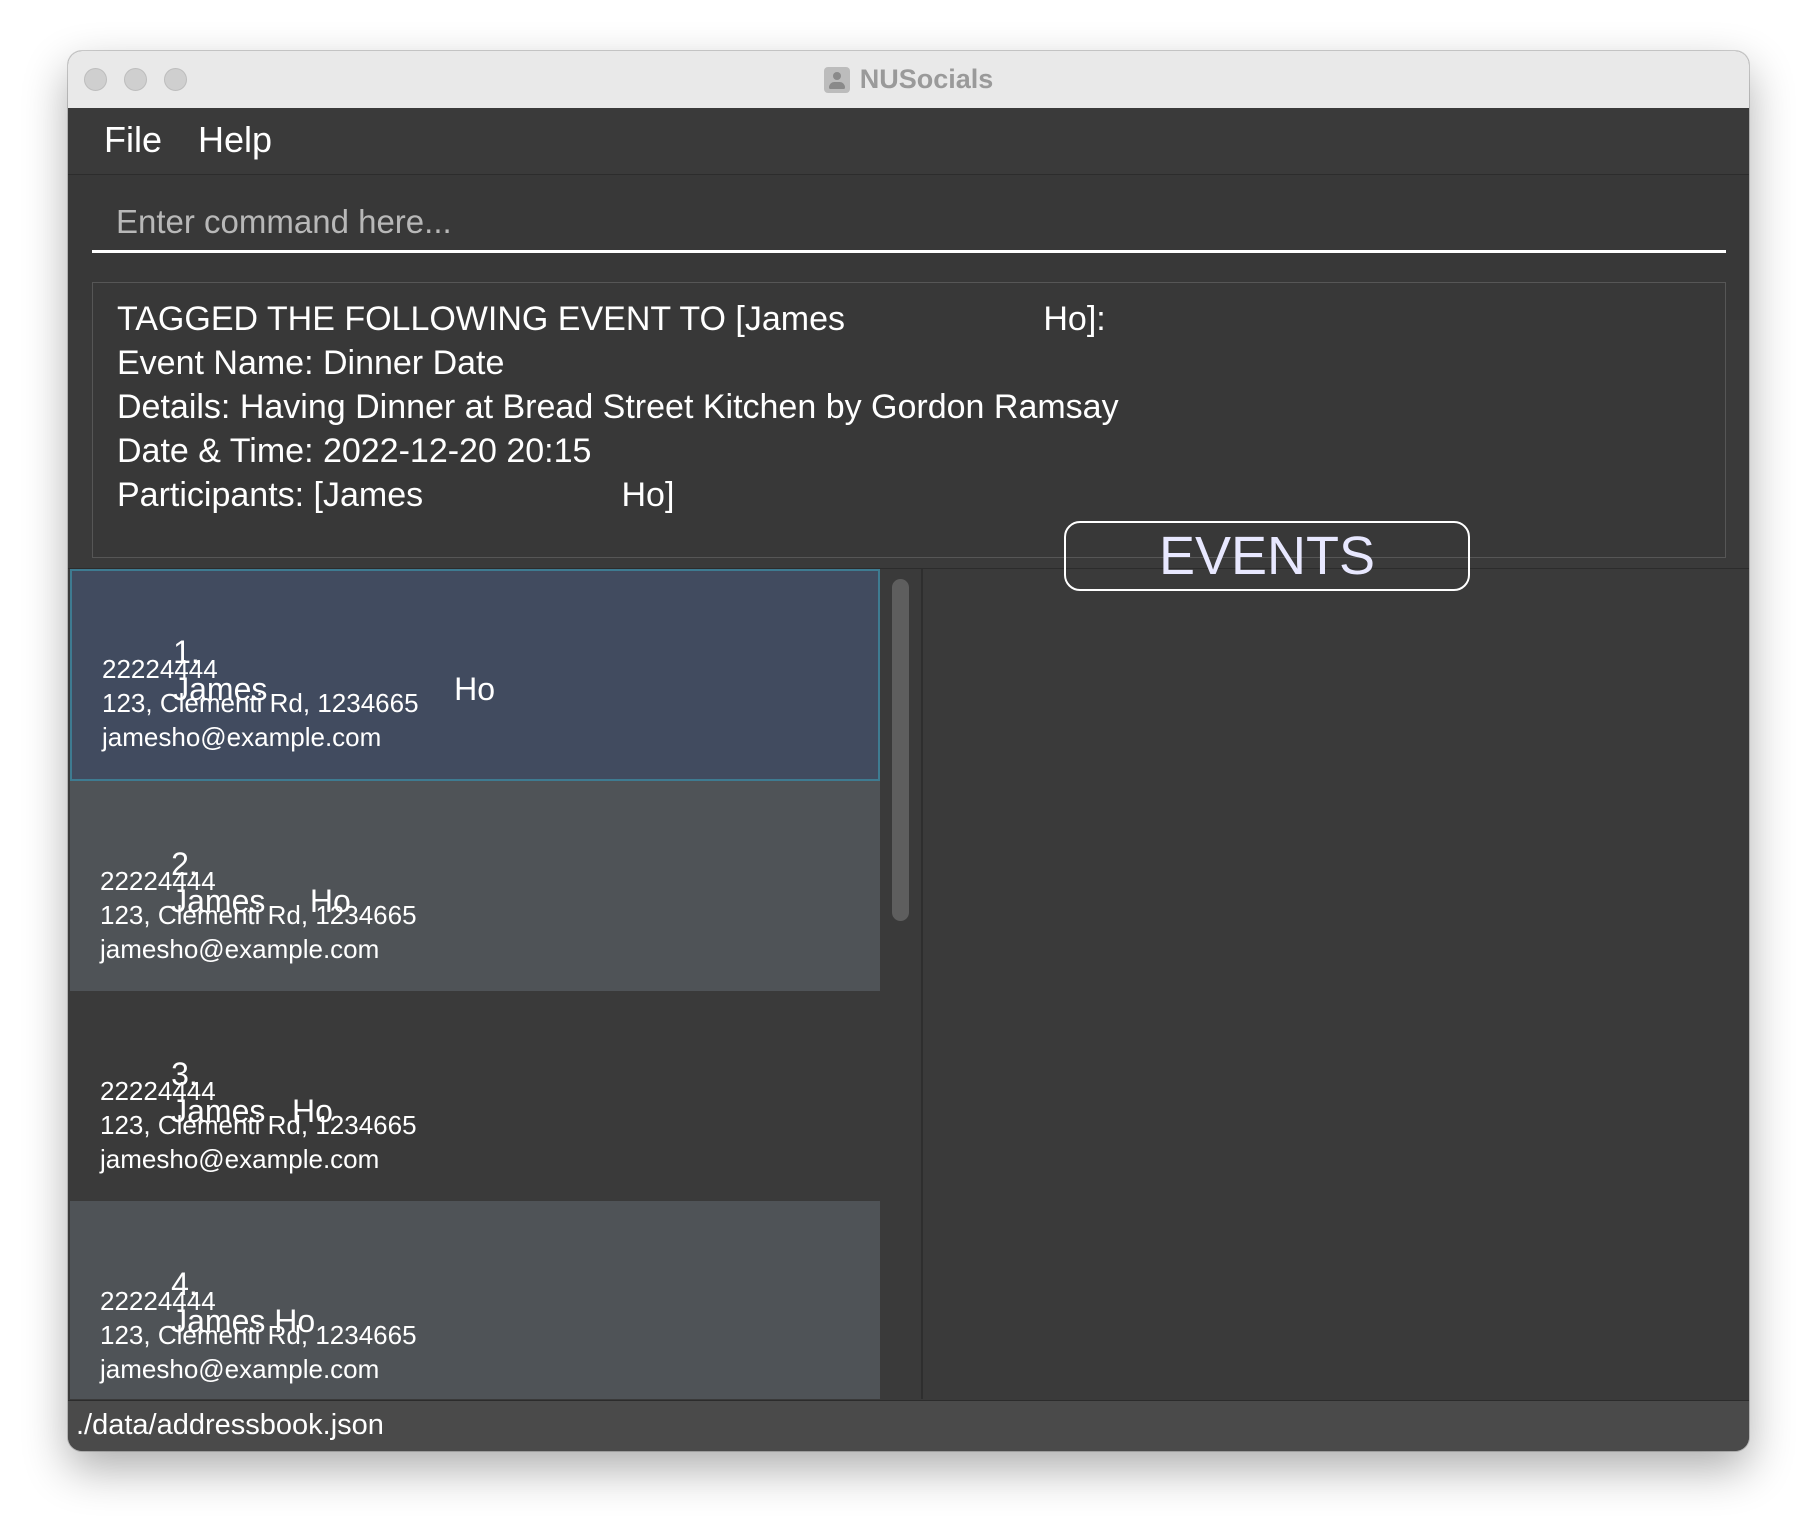  I want to click on person-list-scrollbar, so click(900, 984).